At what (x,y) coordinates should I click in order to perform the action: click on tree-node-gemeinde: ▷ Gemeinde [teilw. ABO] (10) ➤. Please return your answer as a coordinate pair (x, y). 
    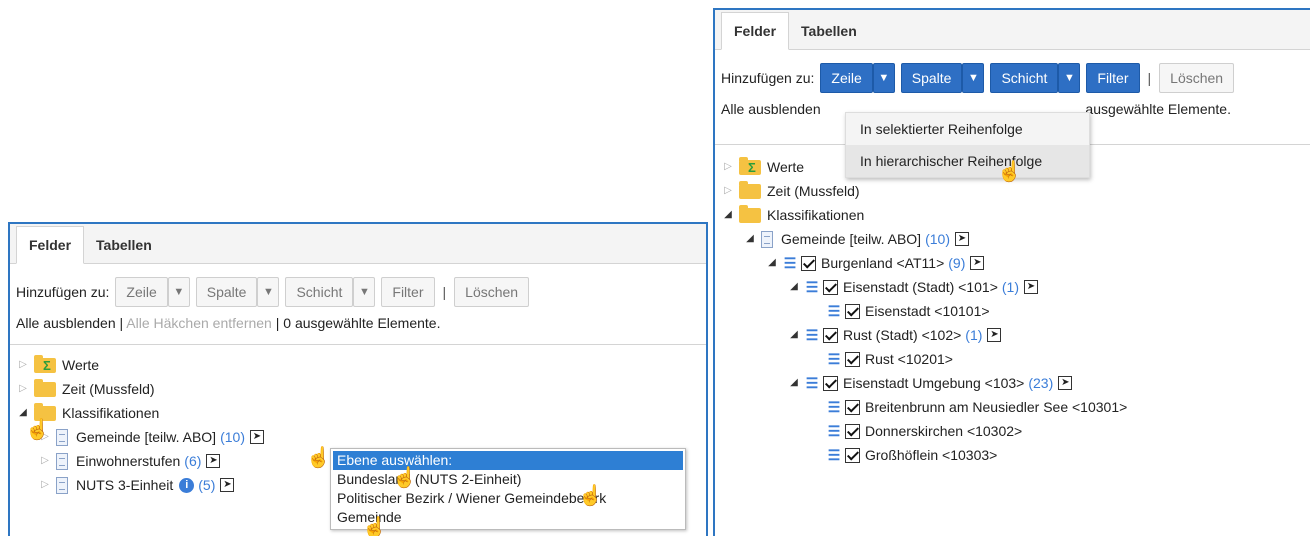
    Looking at the image, I should click on (361, 437).